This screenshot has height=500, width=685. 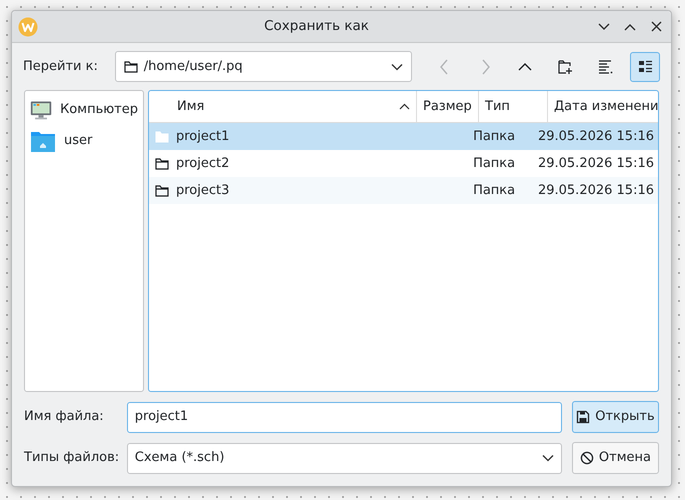 What do you see at coordinates (194, 67) in the screenshot?
I see `path-text: /home/user/.pq` at bounding box center [194, 67].